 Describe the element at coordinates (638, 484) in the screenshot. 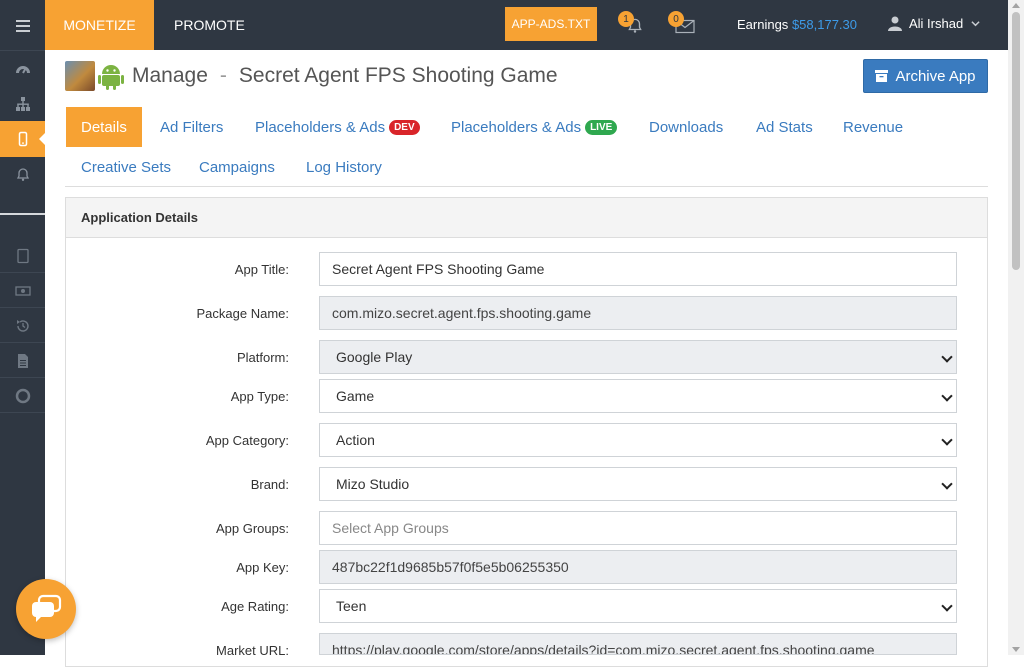

I see `brand-select: Mizo Studio` at that location.